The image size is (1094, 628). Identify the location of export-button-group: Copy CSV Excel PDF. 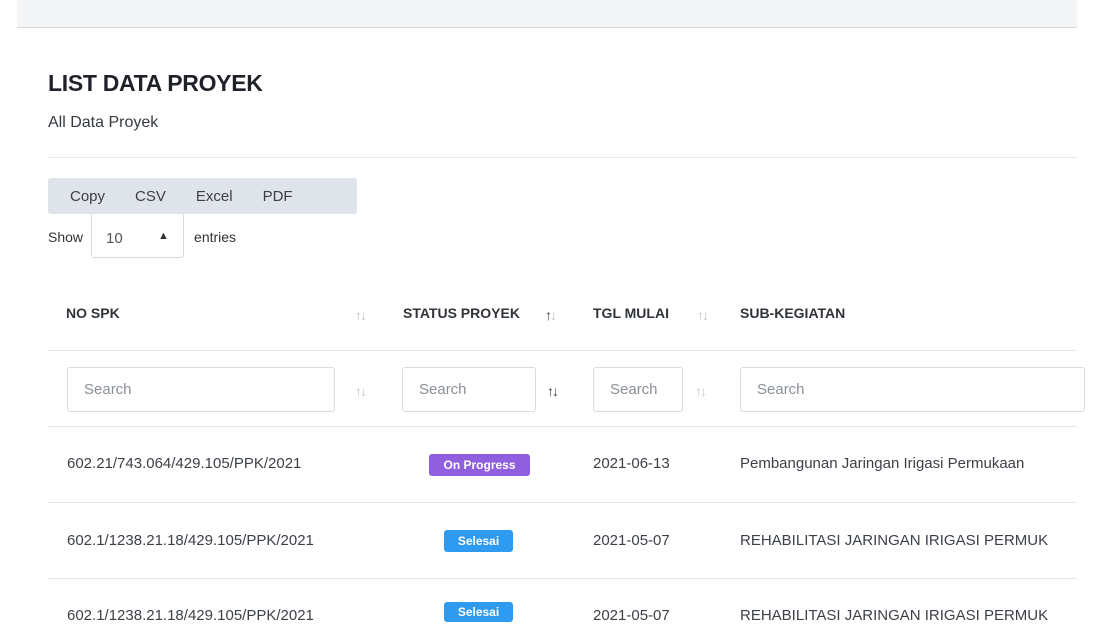
(202, 196).